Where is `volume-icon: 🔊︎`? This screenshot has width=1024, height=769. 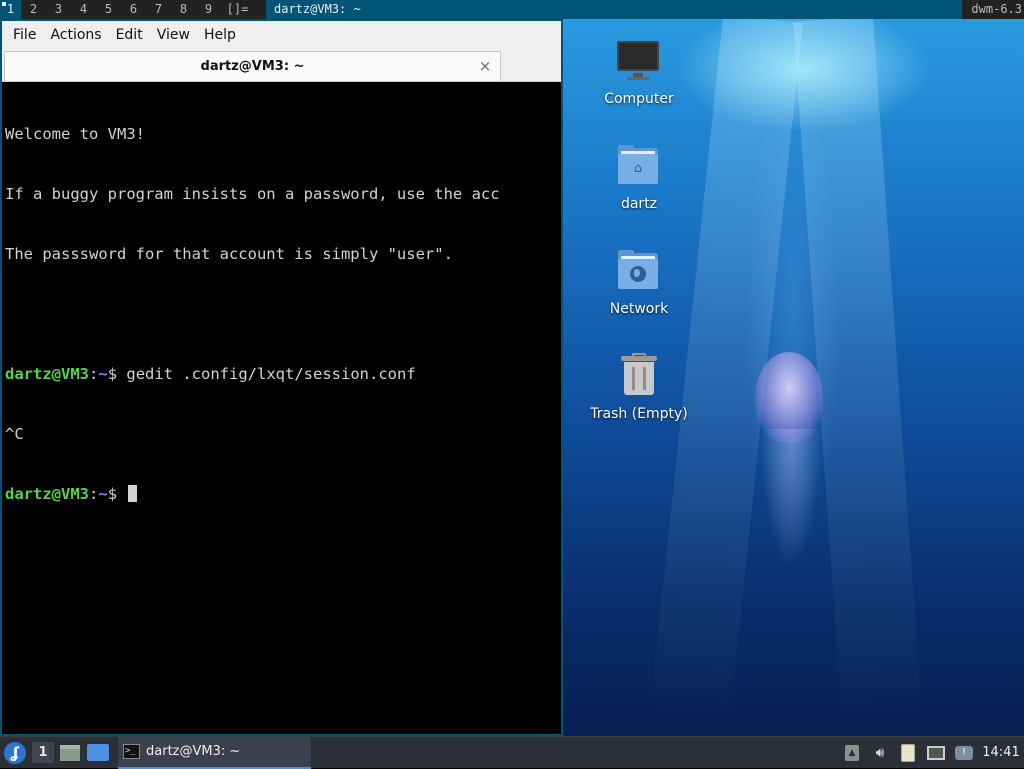
volume-icon: 🔊︎ is located at coordinates (880, 753).